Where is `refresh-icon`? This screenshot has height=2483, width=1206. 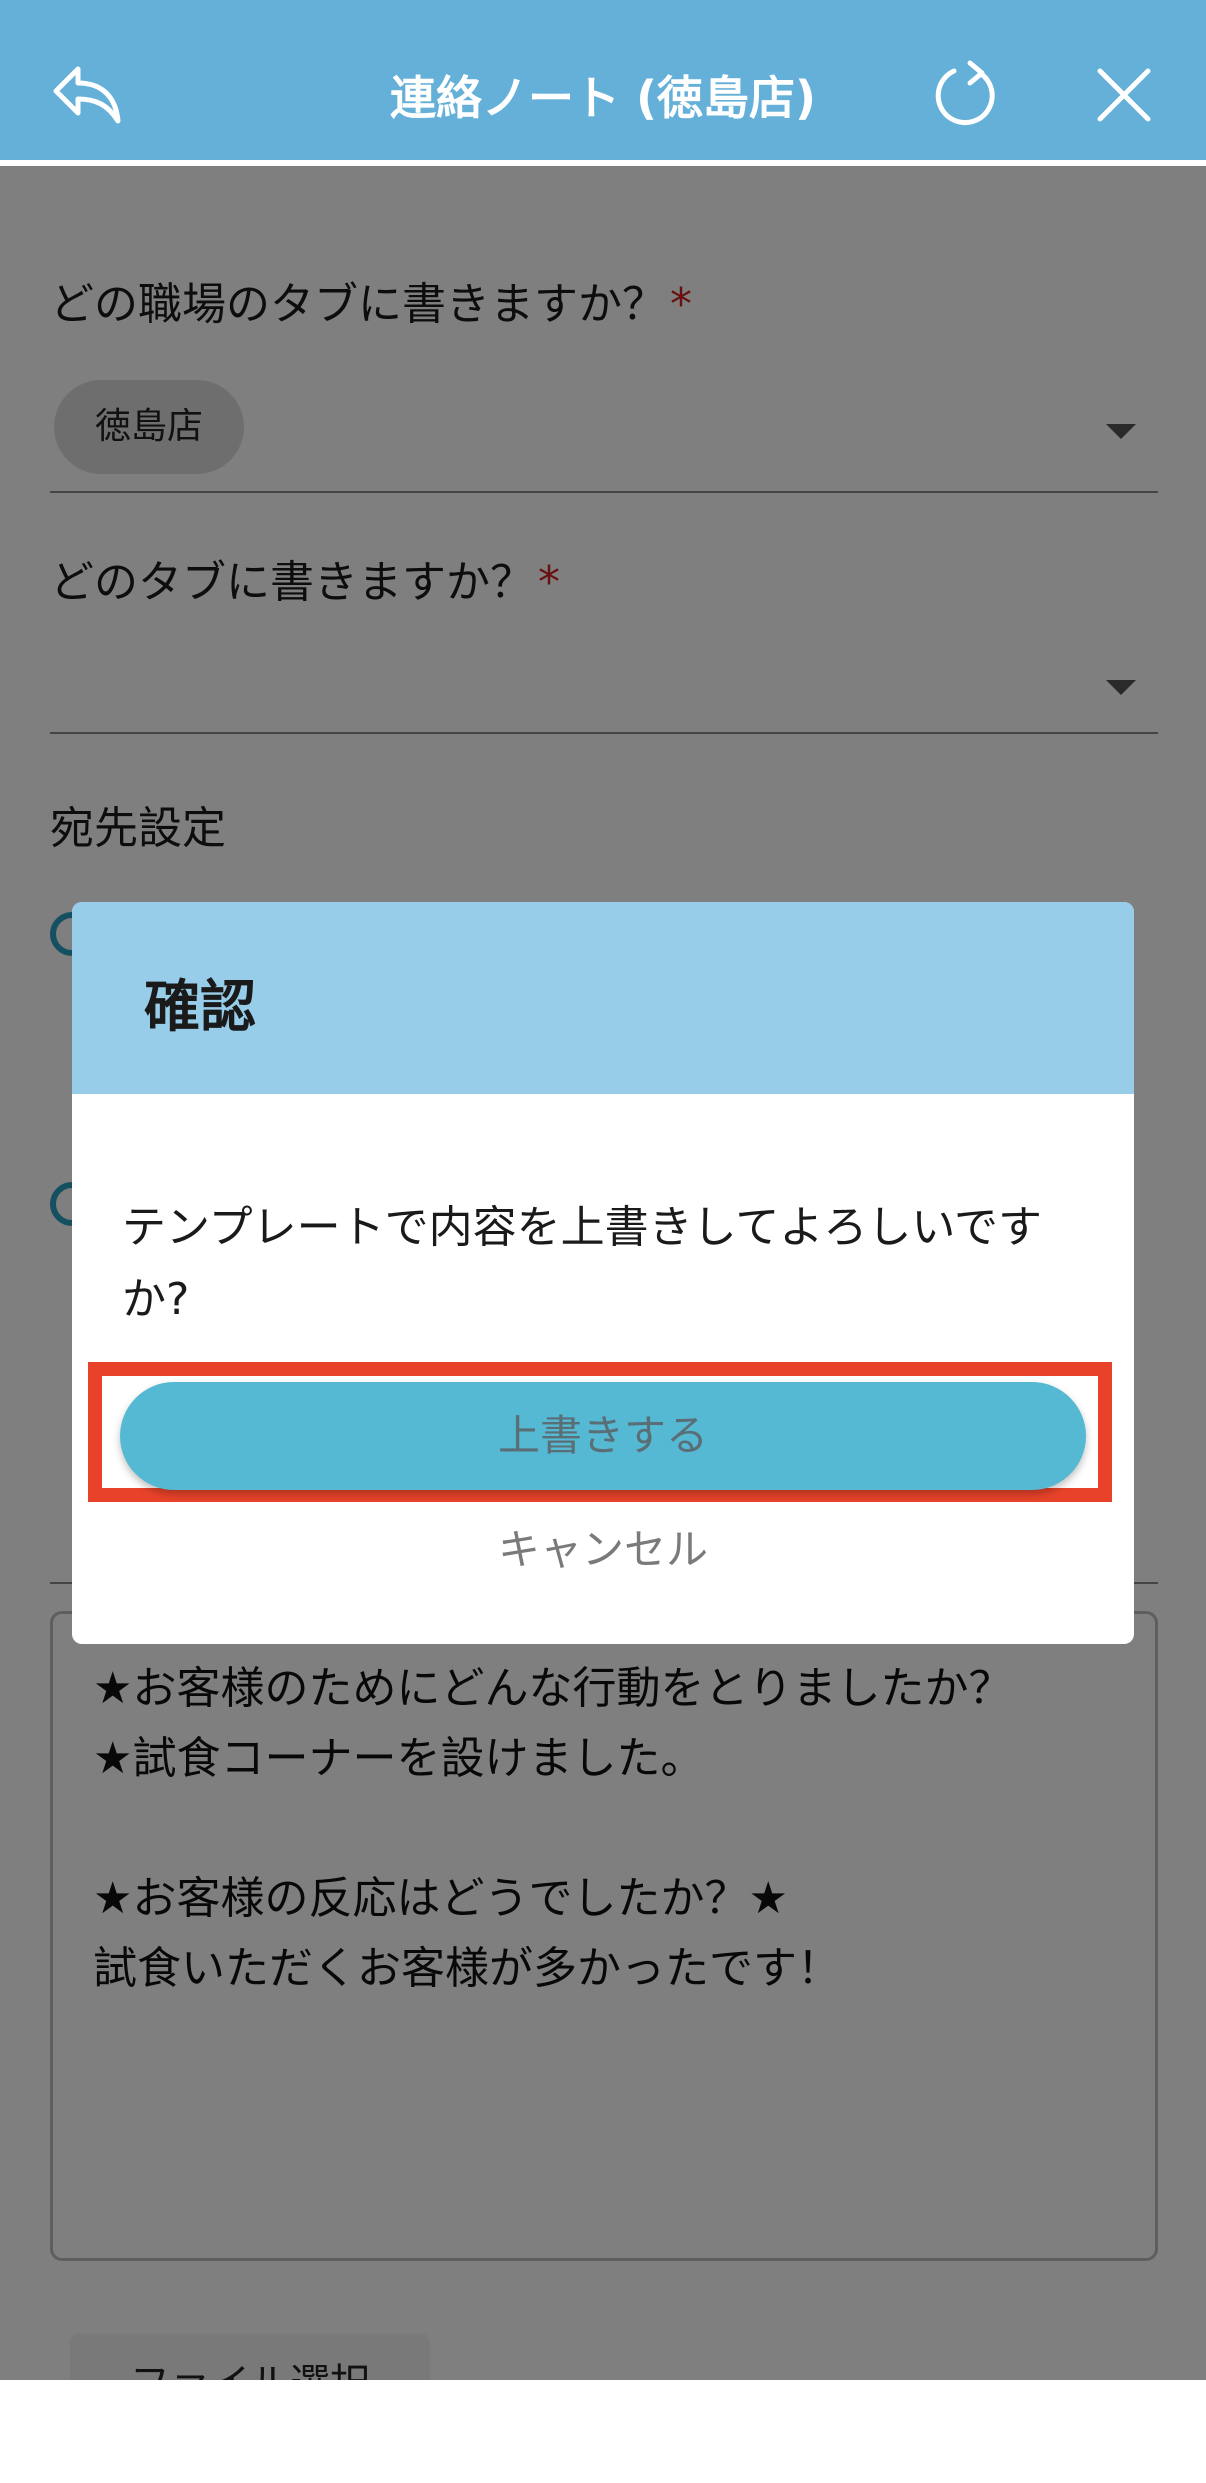 refresh-icon is located at coordinates (966, 95).